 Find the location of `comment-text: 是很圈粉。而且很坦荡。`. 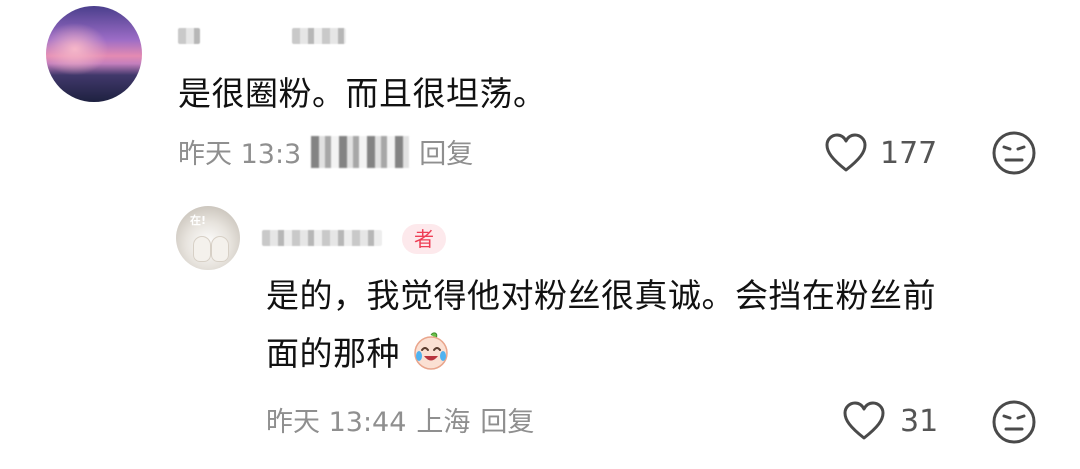

comment-text: 是很圈粉。而且很坦荡。 is located at coordinates (362, 93).